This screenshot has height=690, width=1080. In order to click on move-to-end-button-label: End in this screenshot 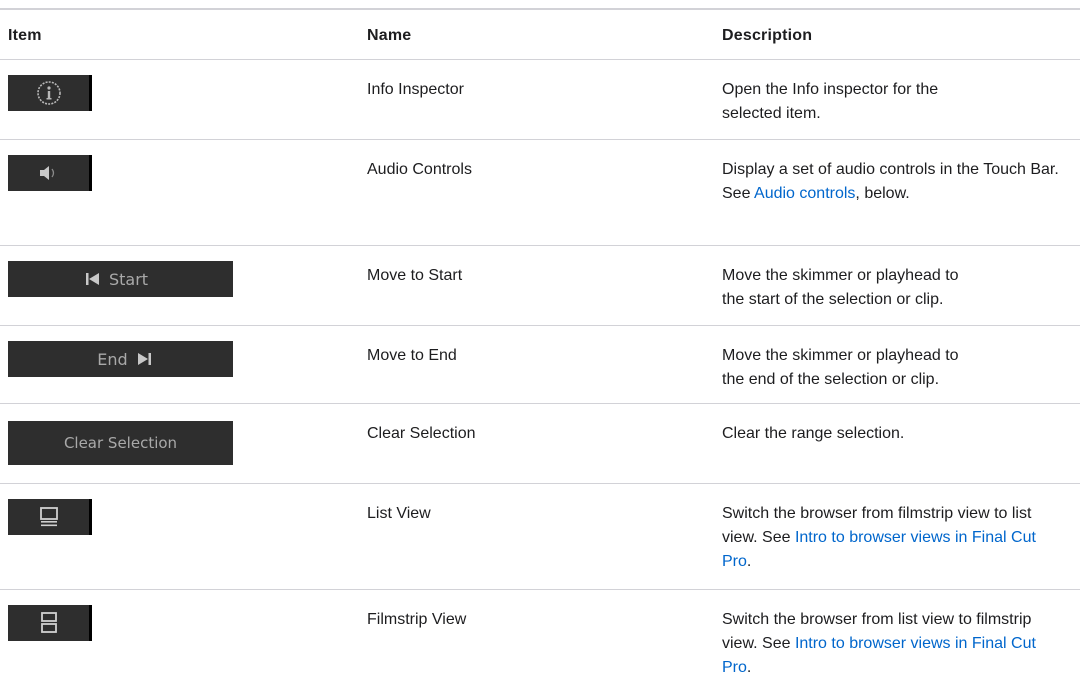, I will do `click(112, 359)`.